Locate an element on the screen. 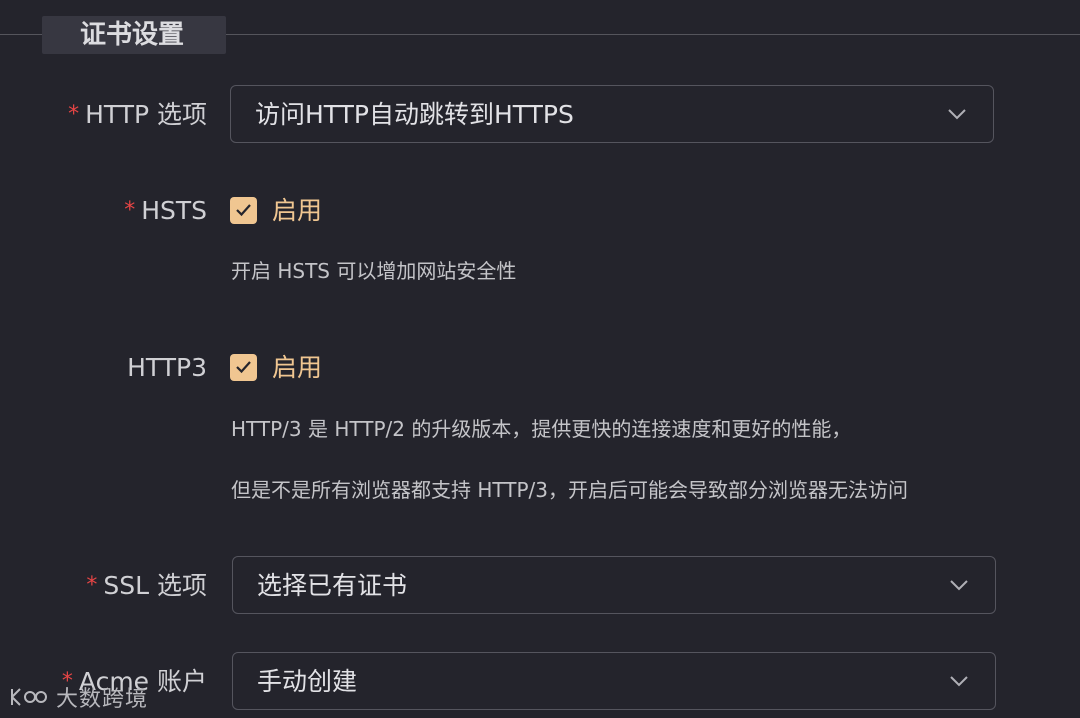  http3-enable-label: 启用 is located at coordinates (297, 368).